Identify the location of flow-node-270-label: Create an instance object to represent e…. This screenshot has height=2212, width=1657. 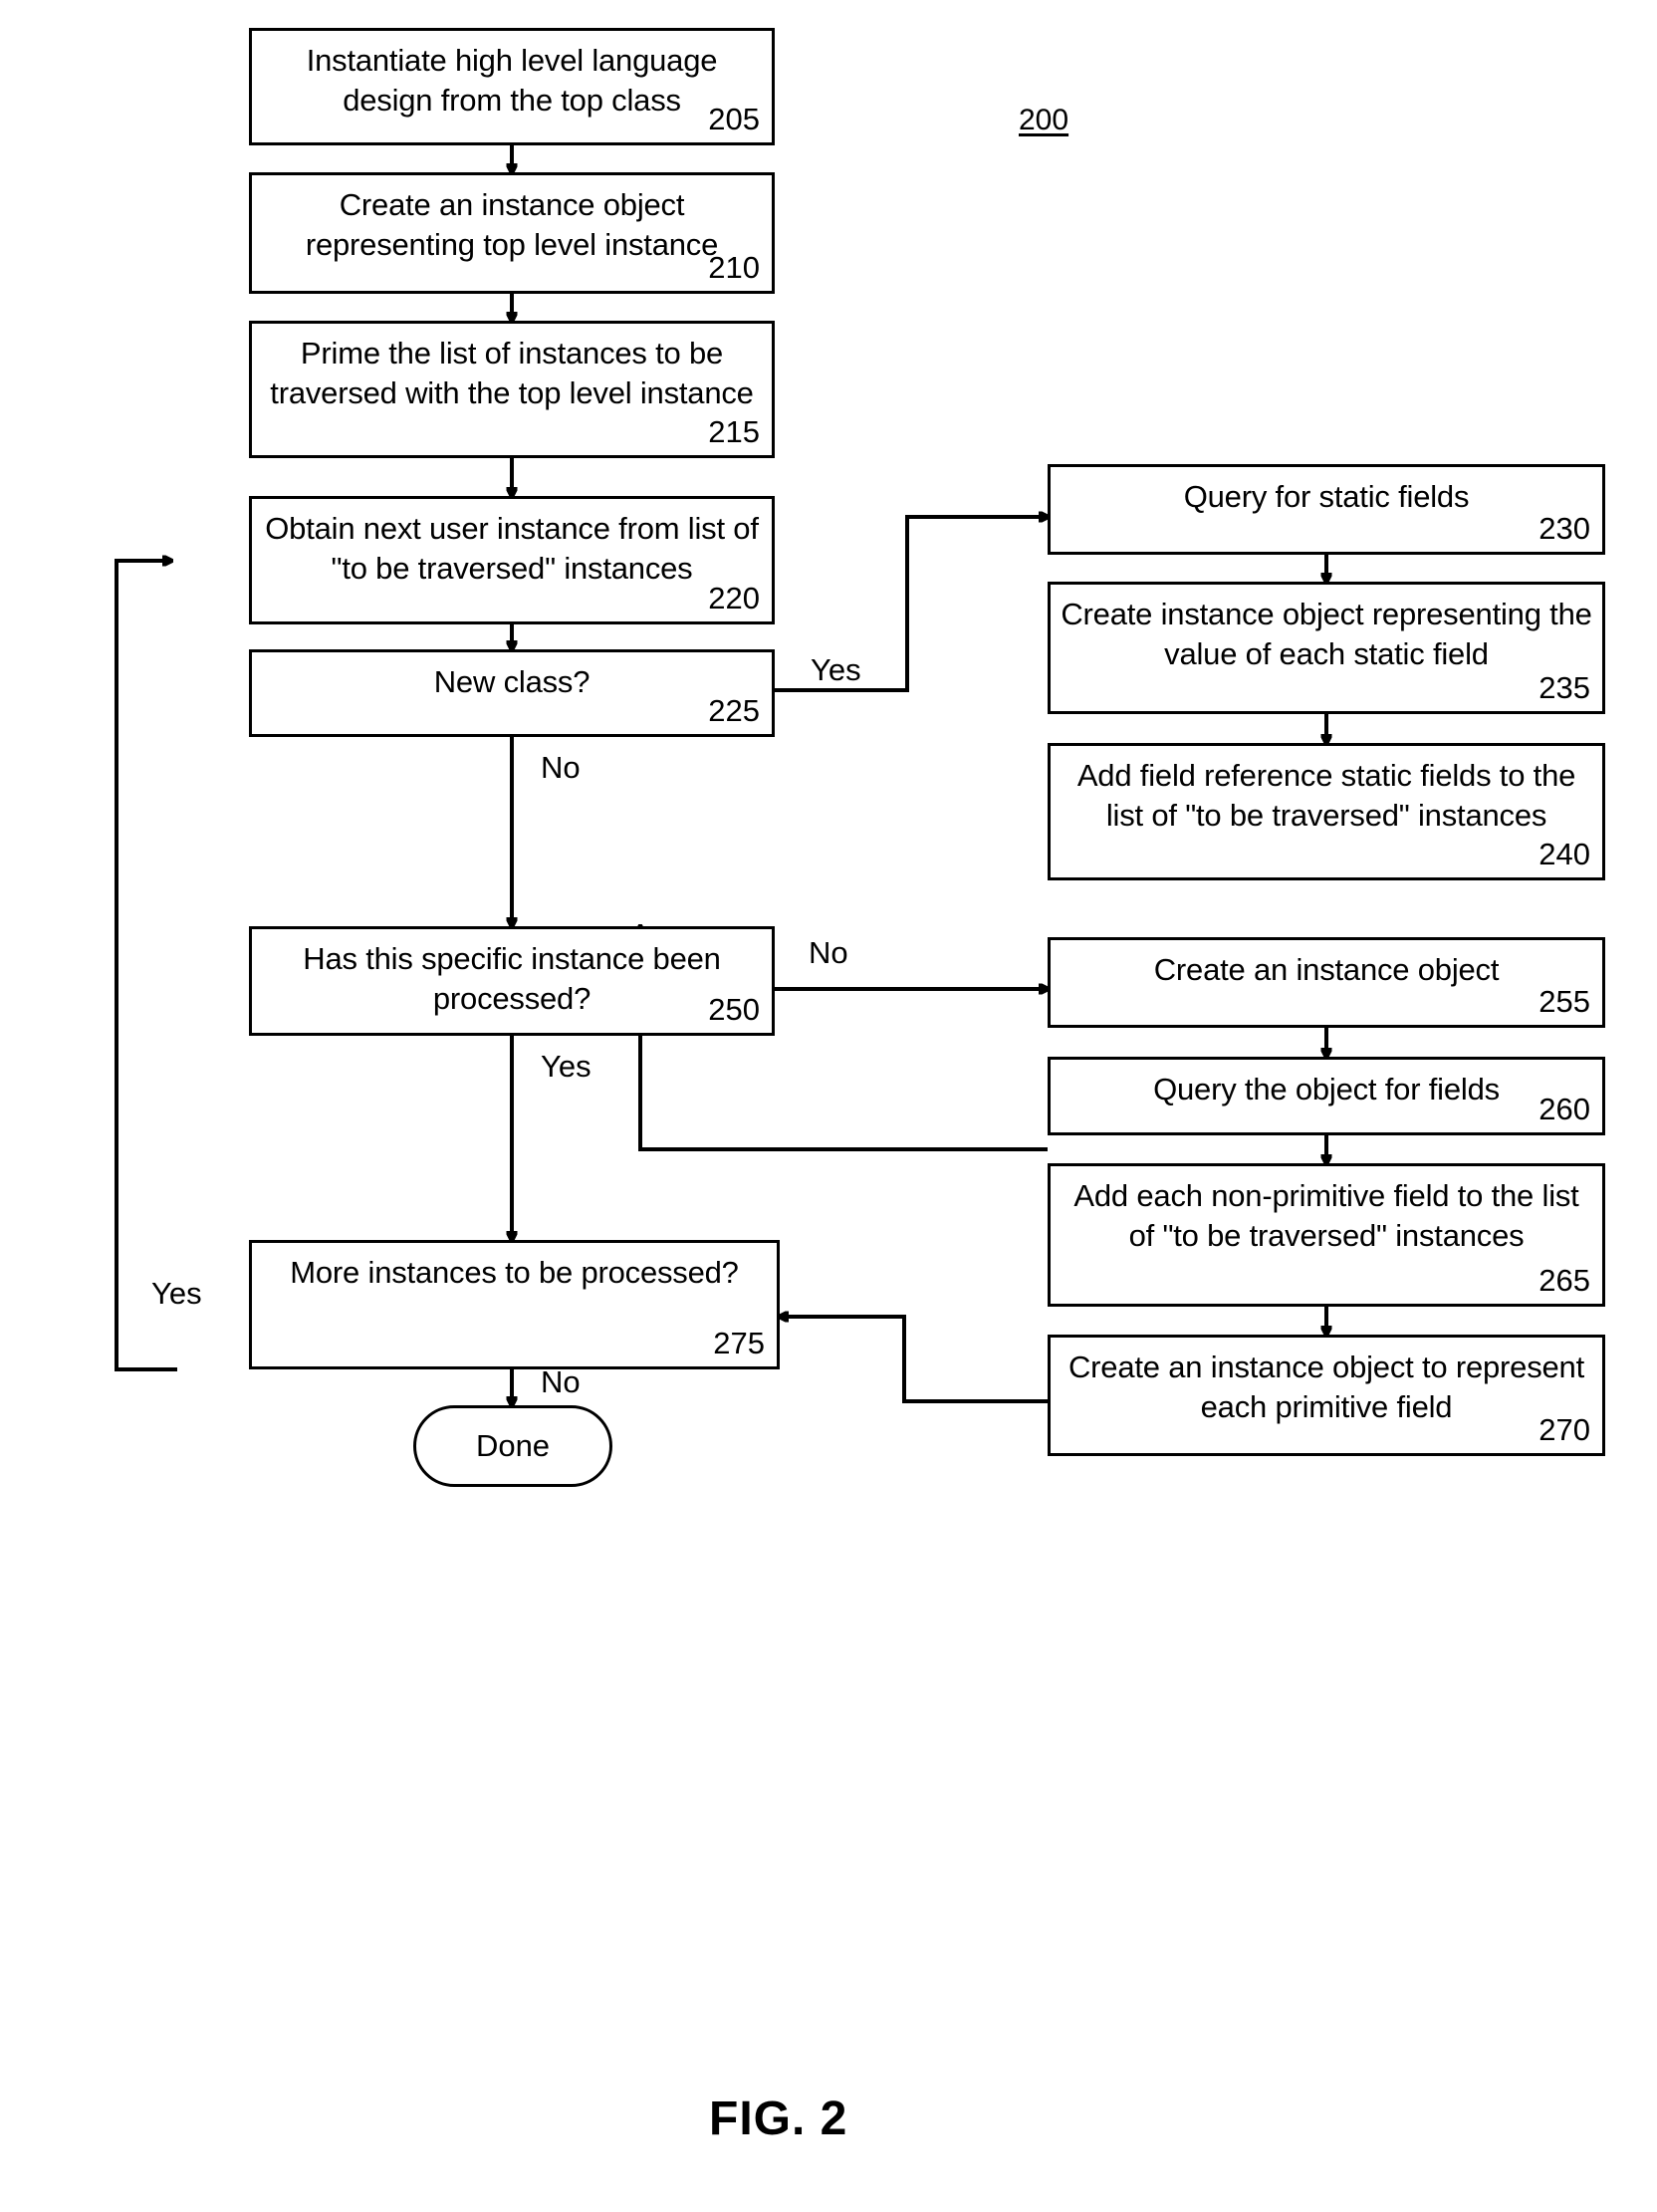
(1326, 1387).